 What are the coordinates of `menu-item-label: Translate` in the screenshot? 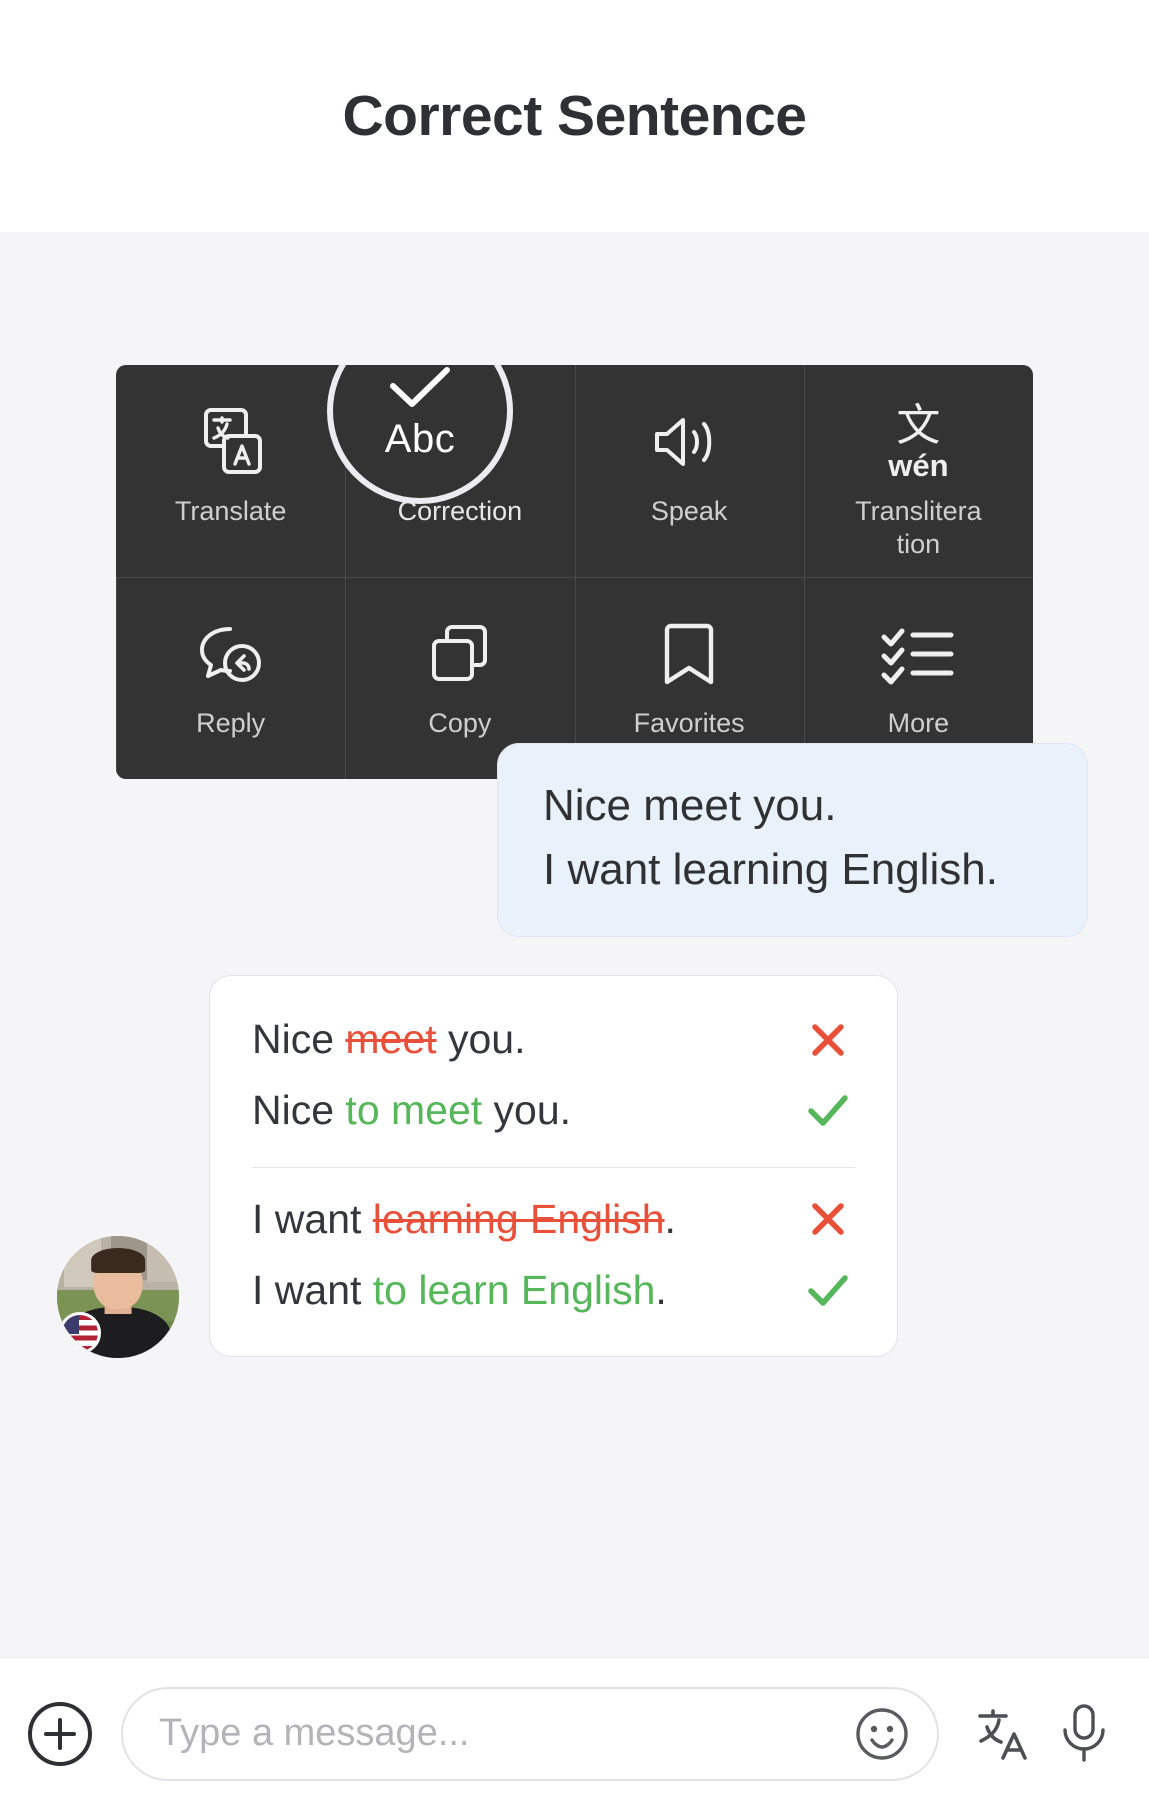 It's located at (230, 511).